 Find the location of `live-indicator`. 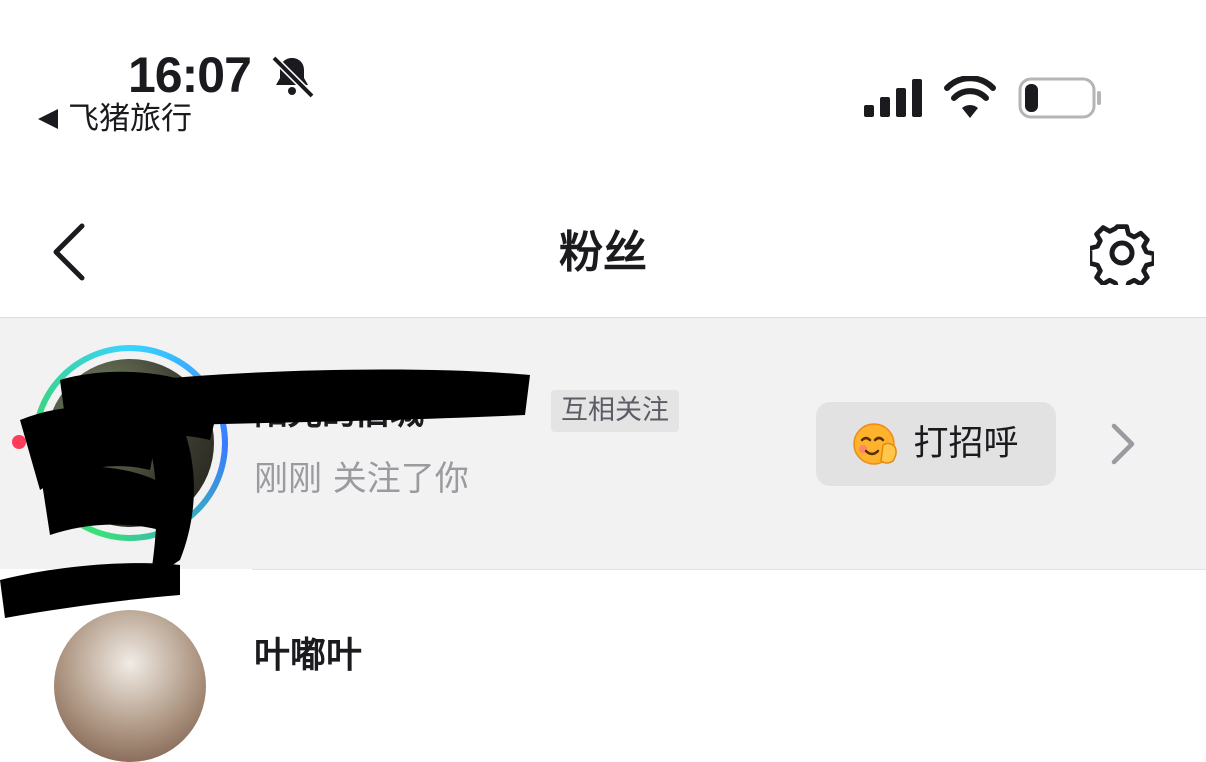

live-indicator is located at coordinates (19, 442).